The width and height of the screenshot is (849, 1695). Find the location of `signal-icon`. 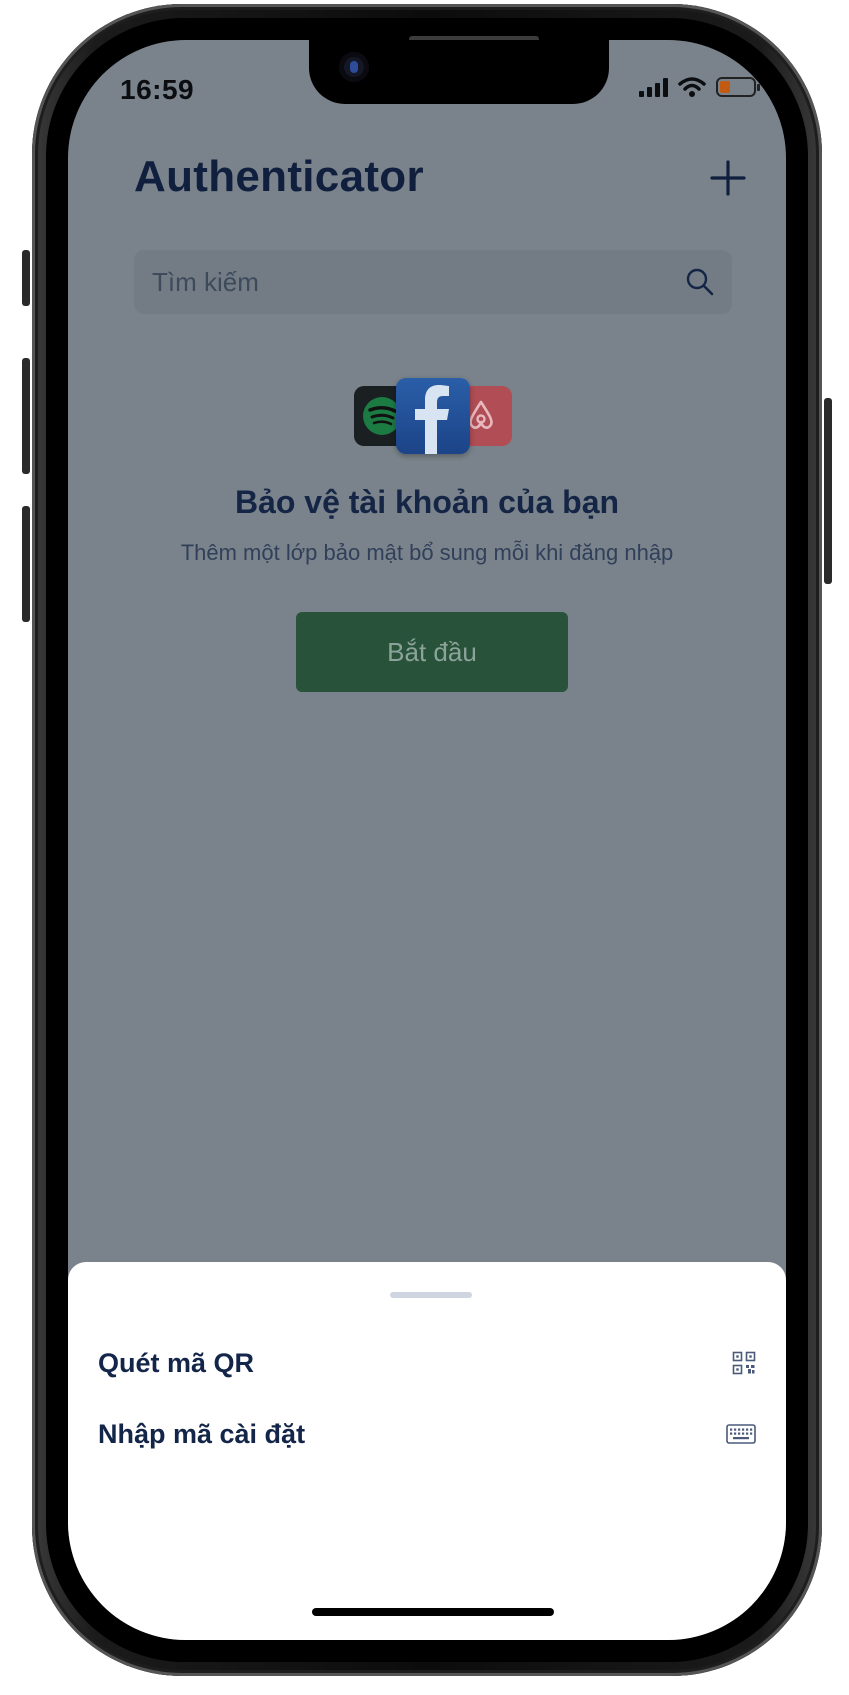

signal-icon is located at coordinates (653, 87).